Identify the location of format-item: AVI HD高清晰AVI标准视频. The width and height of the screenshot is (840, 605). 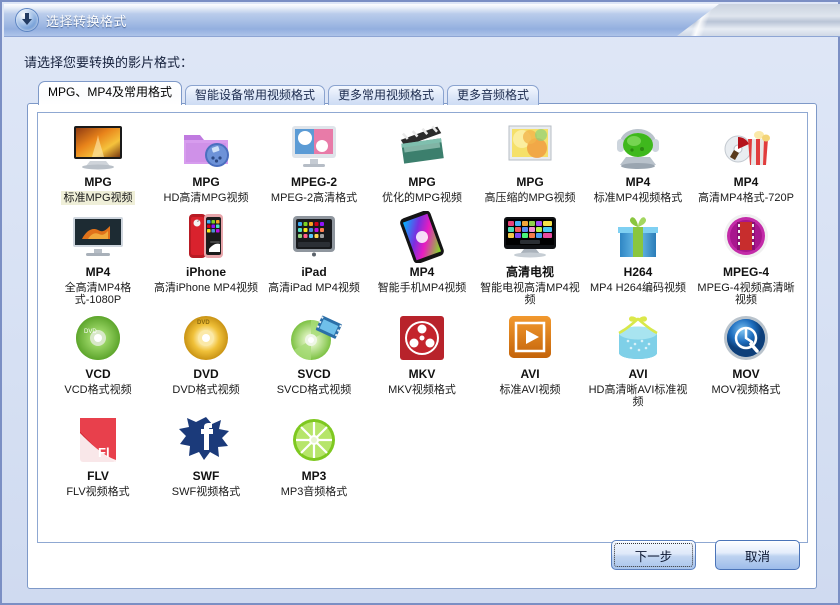
(638, 361).